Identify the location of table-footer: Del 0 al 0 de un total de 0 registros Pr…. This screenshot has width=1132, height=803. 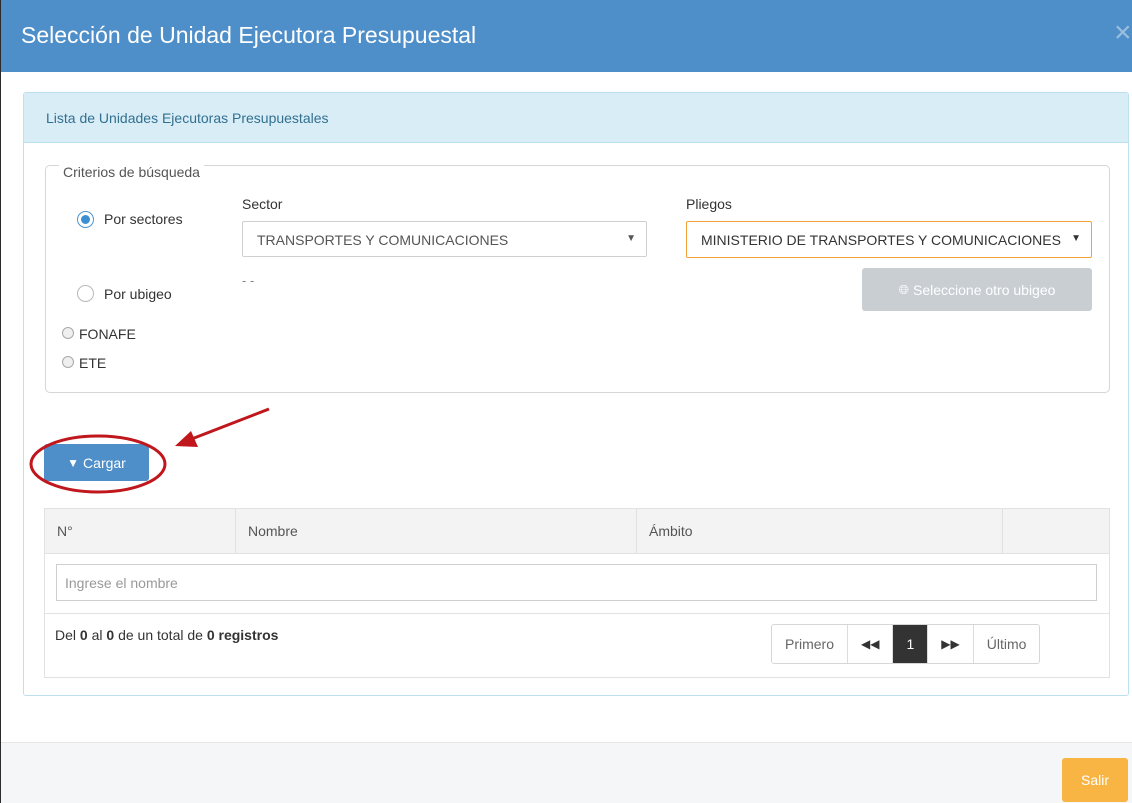
(577, 646).